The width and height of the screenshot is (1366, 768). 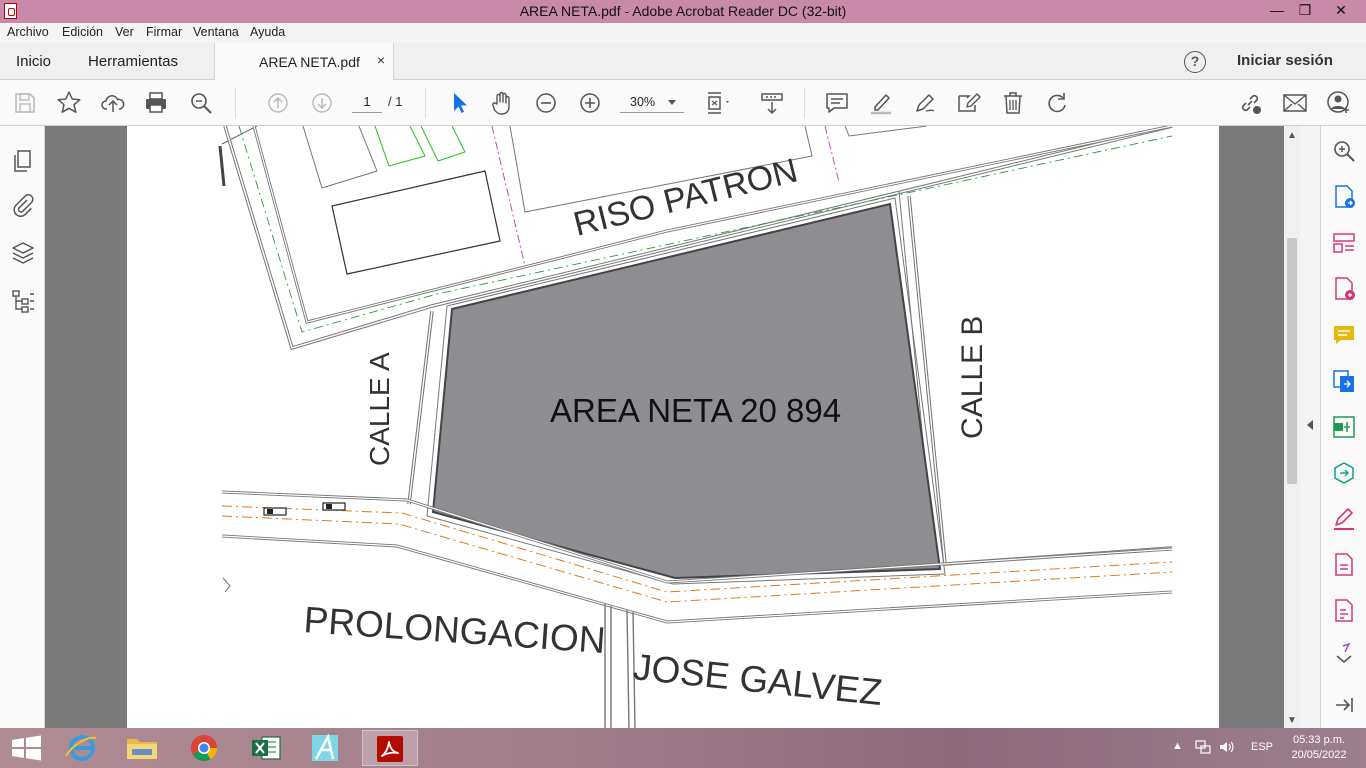 I want to click on hand-tool-icon, so click(x=502, y=103).